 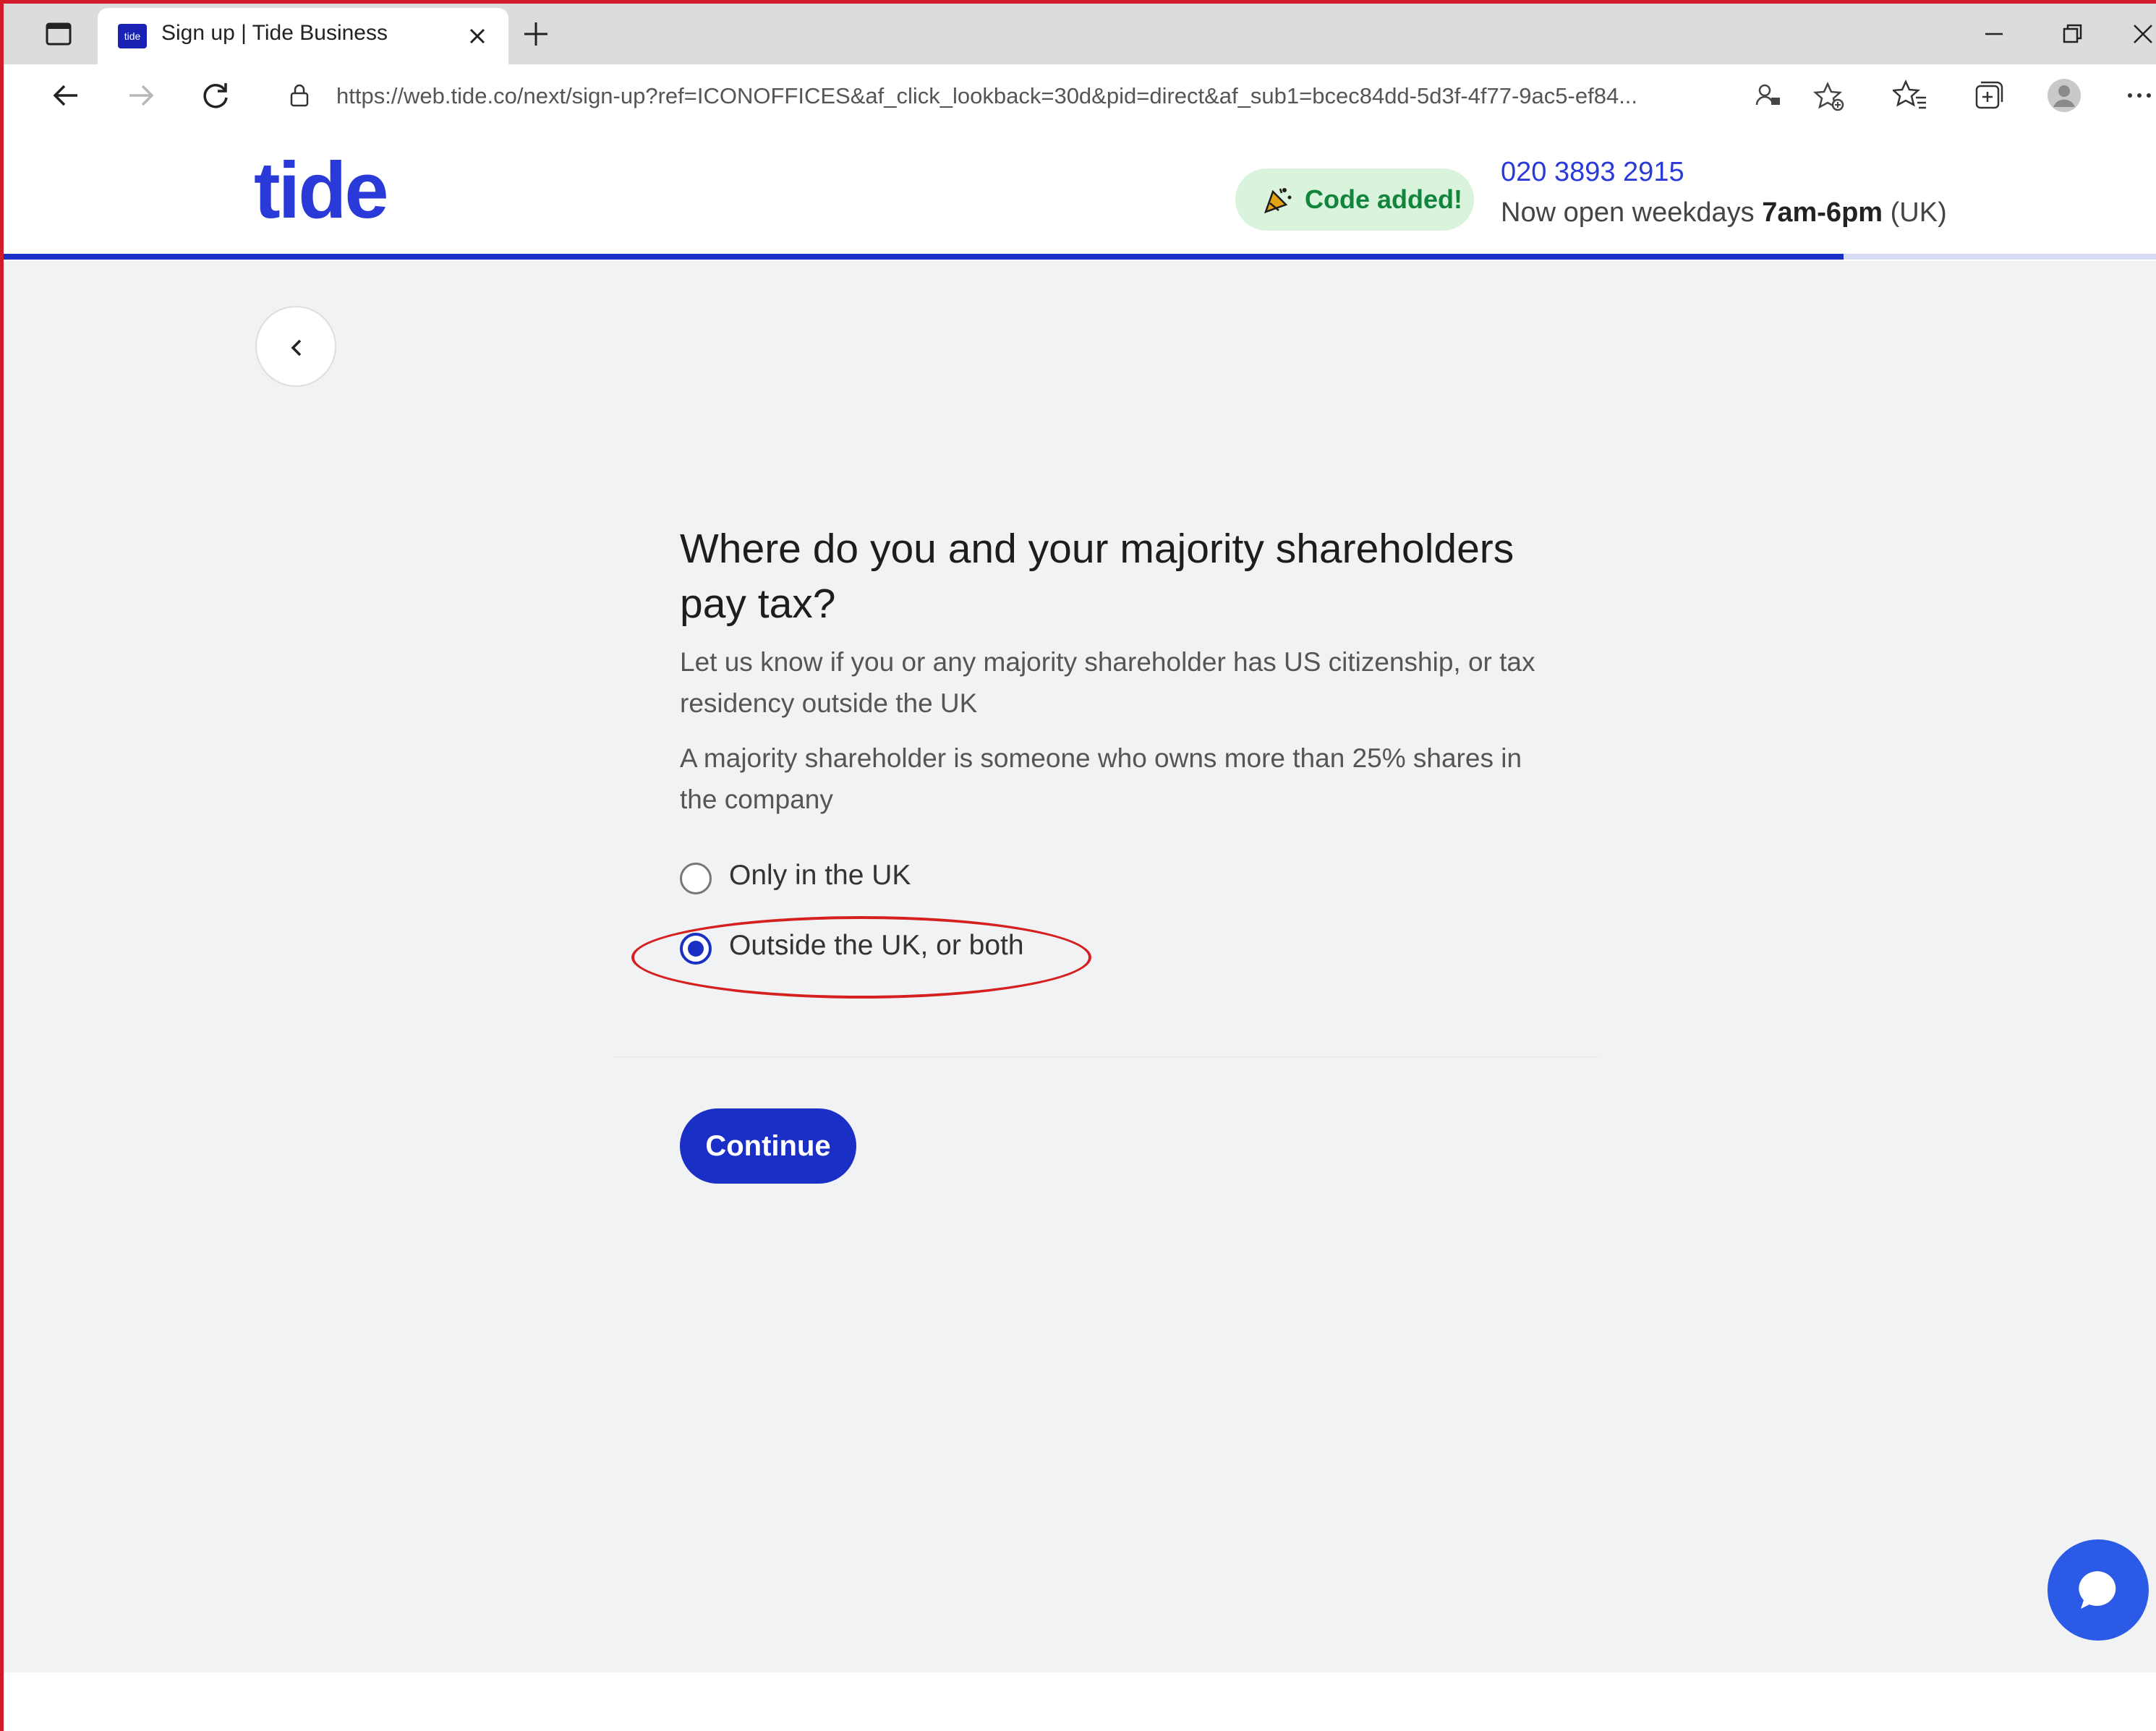 I want to click on close-icon, so click(x=477, y=36).